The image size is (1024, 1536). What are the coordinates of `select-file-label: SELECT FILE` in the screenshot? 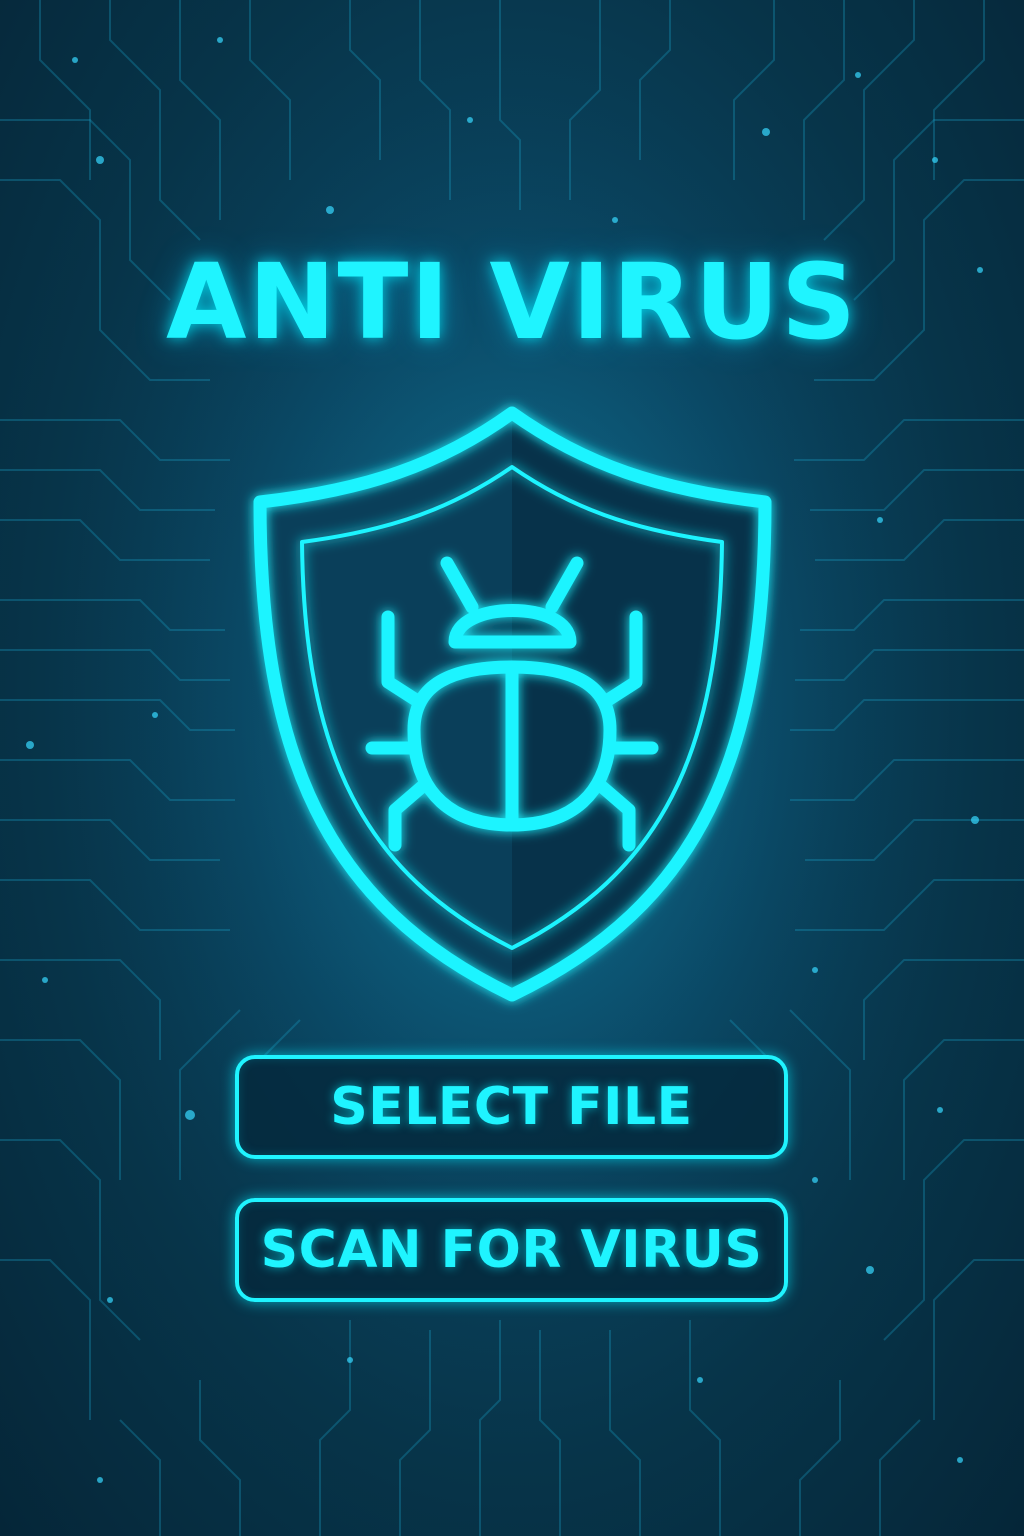 It's located at (511, 1107).